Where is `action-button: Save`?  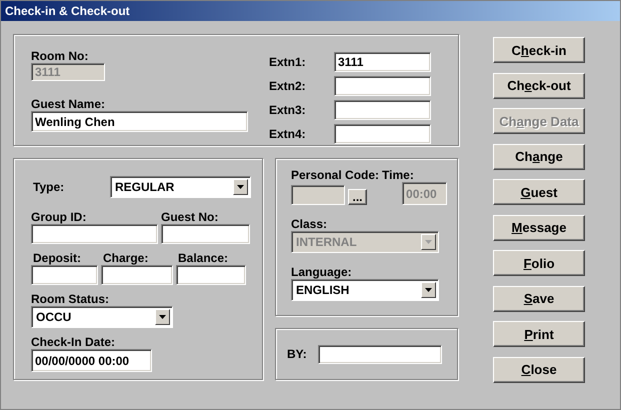
action-button: Save is located at coordinates (539, 299).